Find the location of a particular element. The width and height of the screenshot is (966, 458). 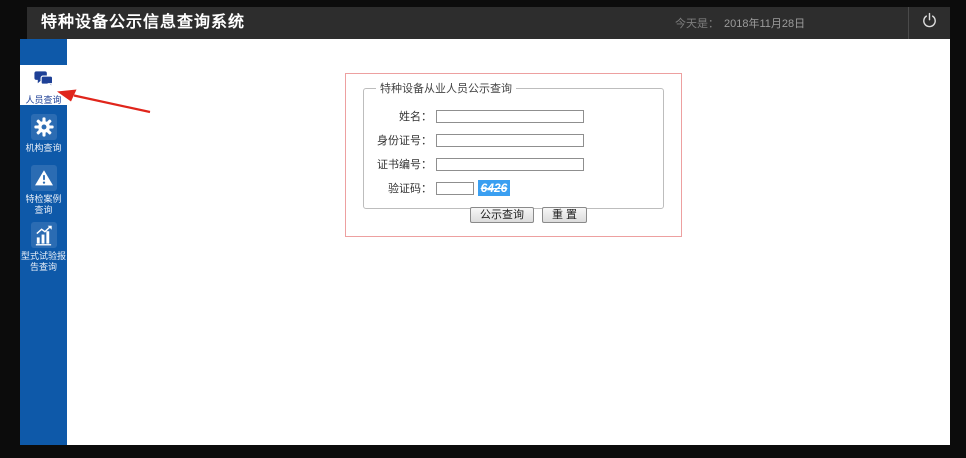

id-number-field-row: 身份证号： is located at coordinates (518, 140).